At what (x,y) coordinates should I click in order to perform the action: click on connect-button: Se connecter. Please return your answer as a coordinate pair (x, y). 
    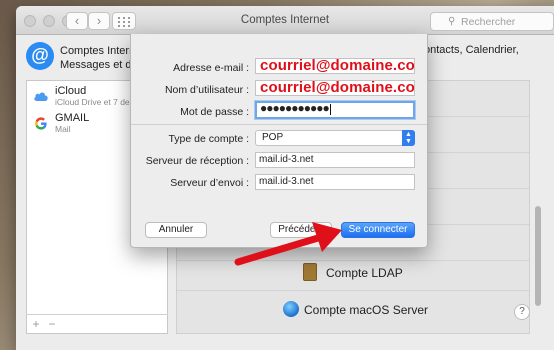
    Looking at the image, I should click on (378, 230).